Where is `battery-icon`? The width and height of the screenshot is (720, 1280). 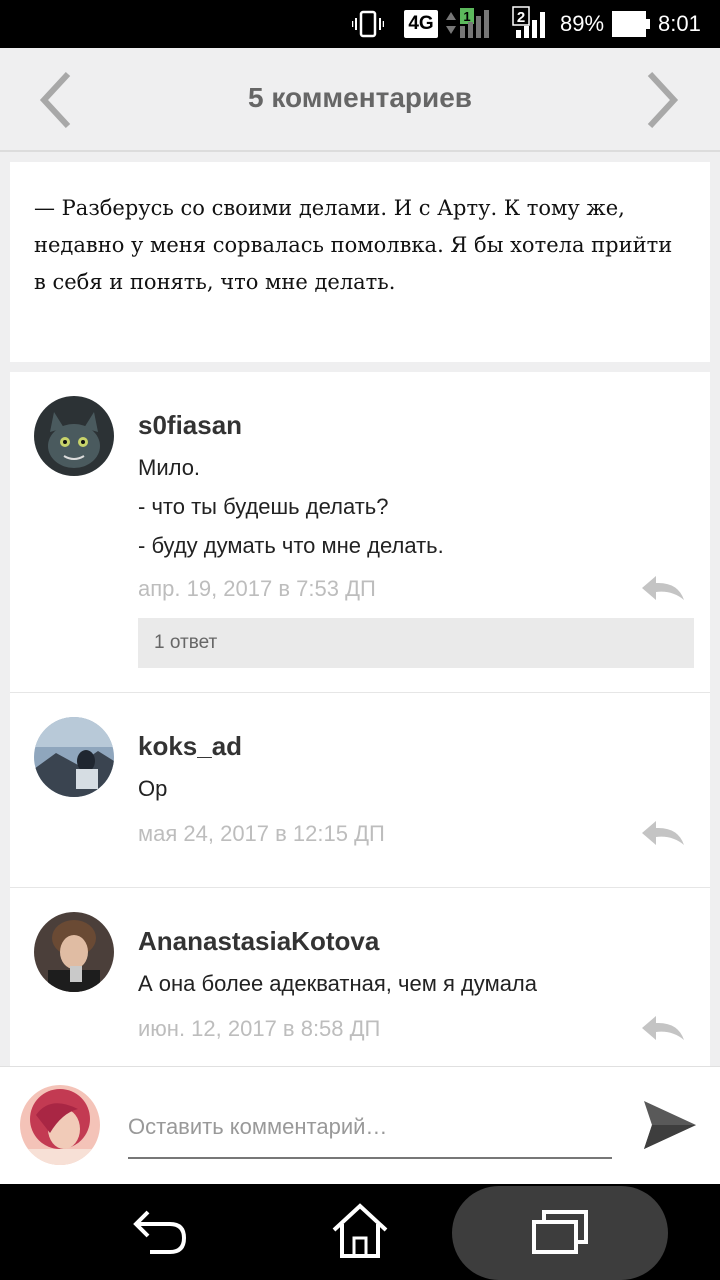
battery-icon is located at coordinates (631, 24).